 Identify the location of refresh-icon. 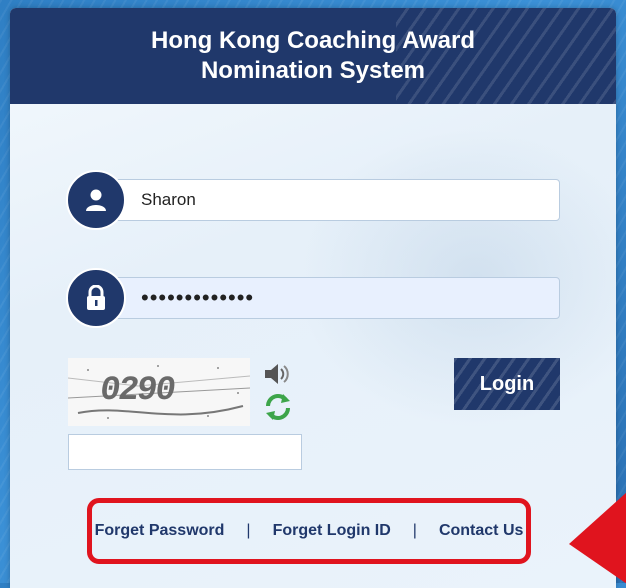
(278, 407).